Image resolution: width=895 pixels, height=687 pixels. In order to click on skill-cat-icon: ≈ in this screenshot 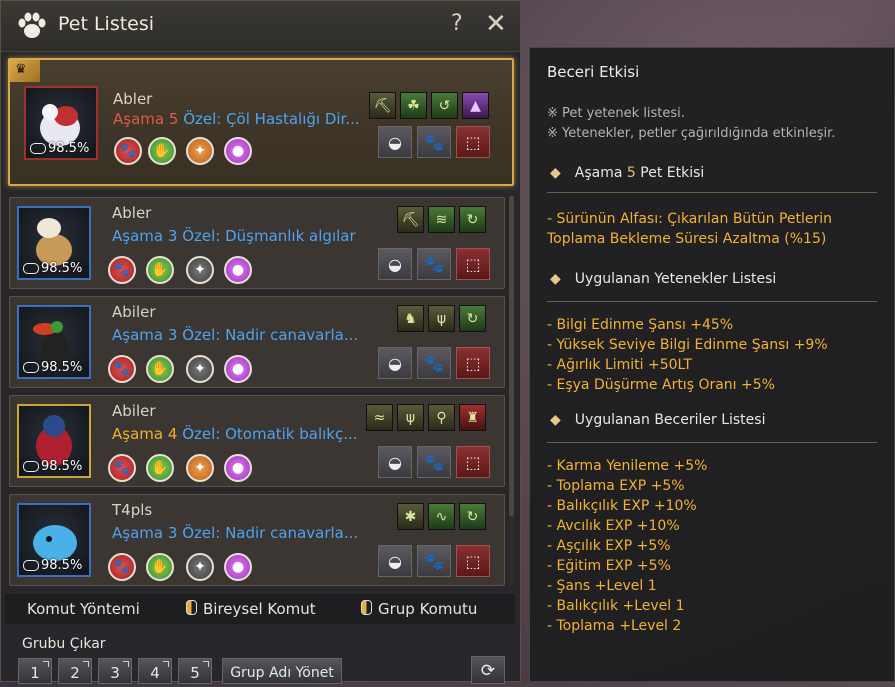, I will do `click(379, 417)`.